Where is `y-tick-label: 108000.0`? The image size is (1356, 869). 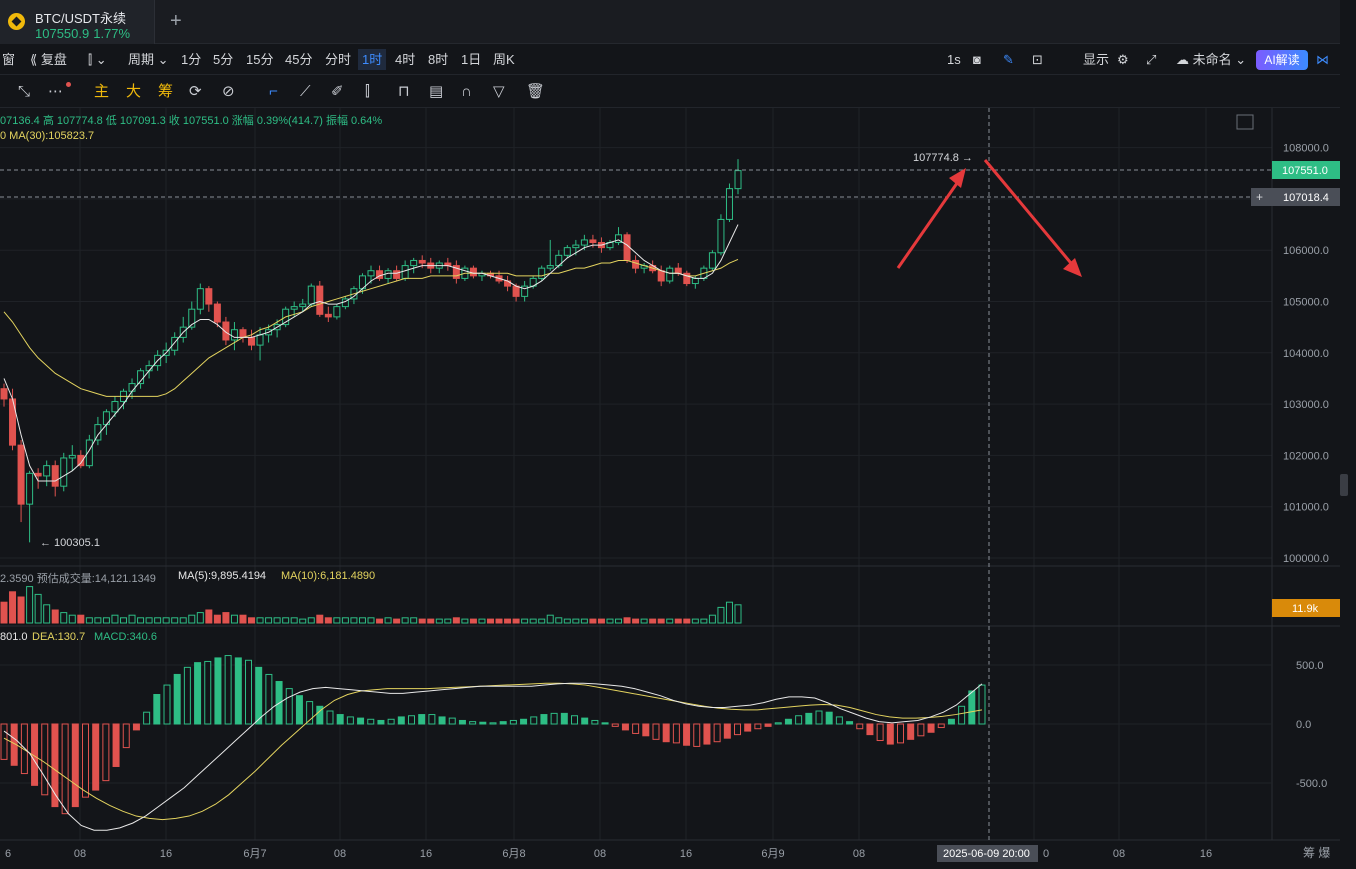 y-tick-label: 108000.0 is located at coordinates (1306, 149).